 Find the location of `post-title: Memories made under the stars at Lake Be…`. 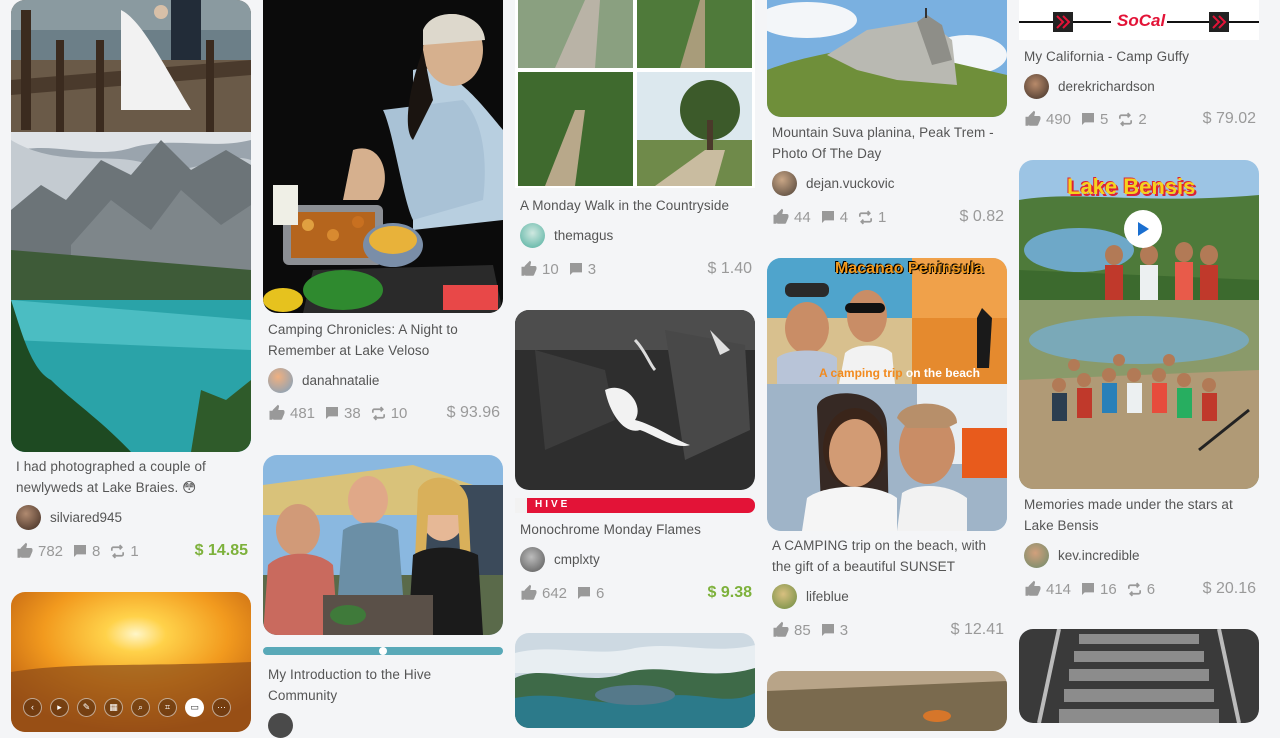

post-title: Memories made under the stars at Lake Be… is located at coordinates (1140, 515).